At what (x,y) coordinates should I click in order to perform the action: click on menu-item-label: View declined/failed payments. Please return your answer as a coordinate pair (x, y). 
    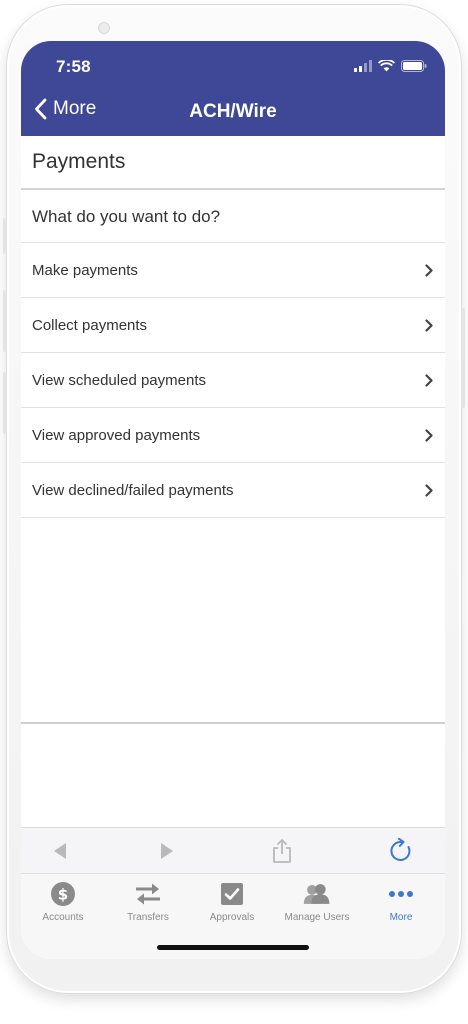
    Looking at the image, I should click on (133, 490).